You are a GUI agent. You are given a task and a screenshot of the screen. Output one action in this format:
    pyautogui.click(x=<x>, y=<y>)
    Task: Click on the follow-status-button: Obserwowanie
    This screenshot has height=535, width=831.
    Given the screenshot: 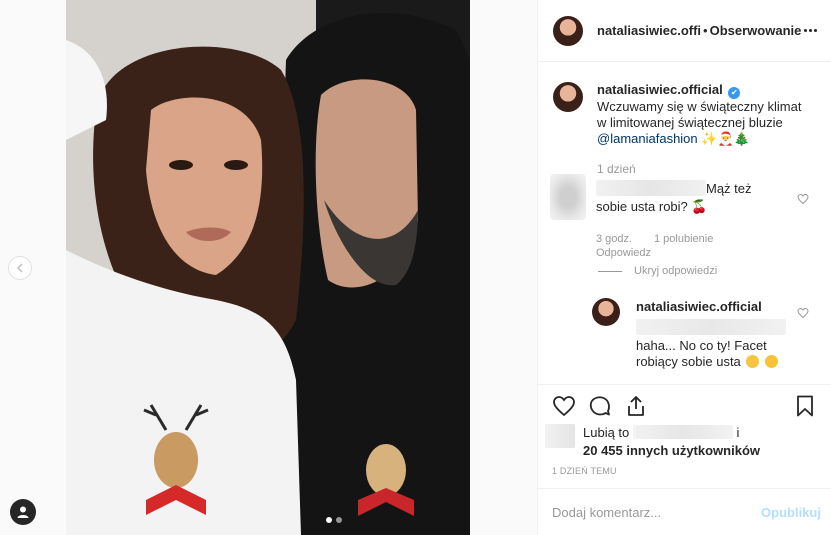 What is the action you would take?
    pyautogui.click(x=756, y=30)
    